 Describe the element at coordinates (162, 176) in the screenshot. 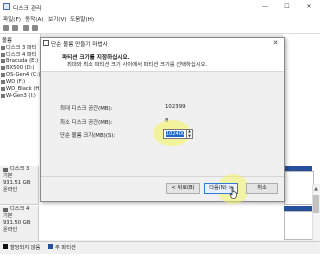

I see `dialog-divider` at that location.